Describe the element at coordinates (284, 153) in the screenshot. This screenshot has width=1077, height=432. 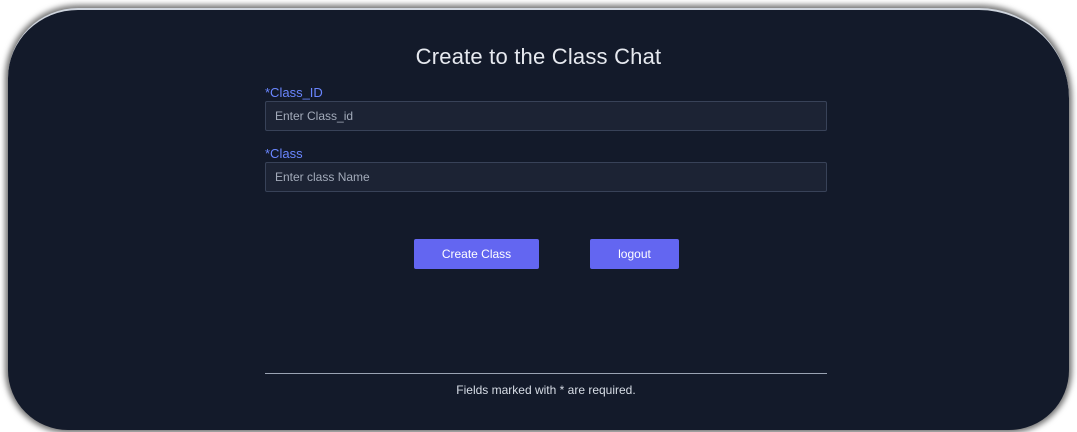
I see `class-name-label: *Class` at that location.